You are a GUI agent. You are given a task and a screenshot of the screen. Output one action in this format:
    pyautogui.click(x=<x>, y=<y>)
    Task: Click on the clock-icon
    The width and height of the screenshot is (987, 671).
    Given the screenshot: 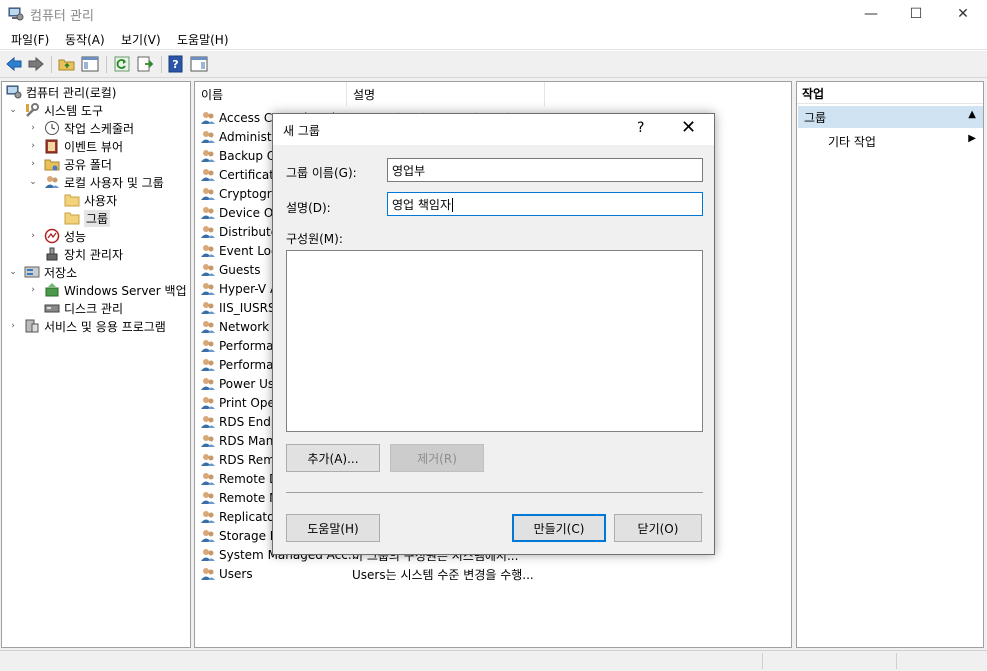 What is the action you would take?
    pyautogui.click(x=52, y=128)
    